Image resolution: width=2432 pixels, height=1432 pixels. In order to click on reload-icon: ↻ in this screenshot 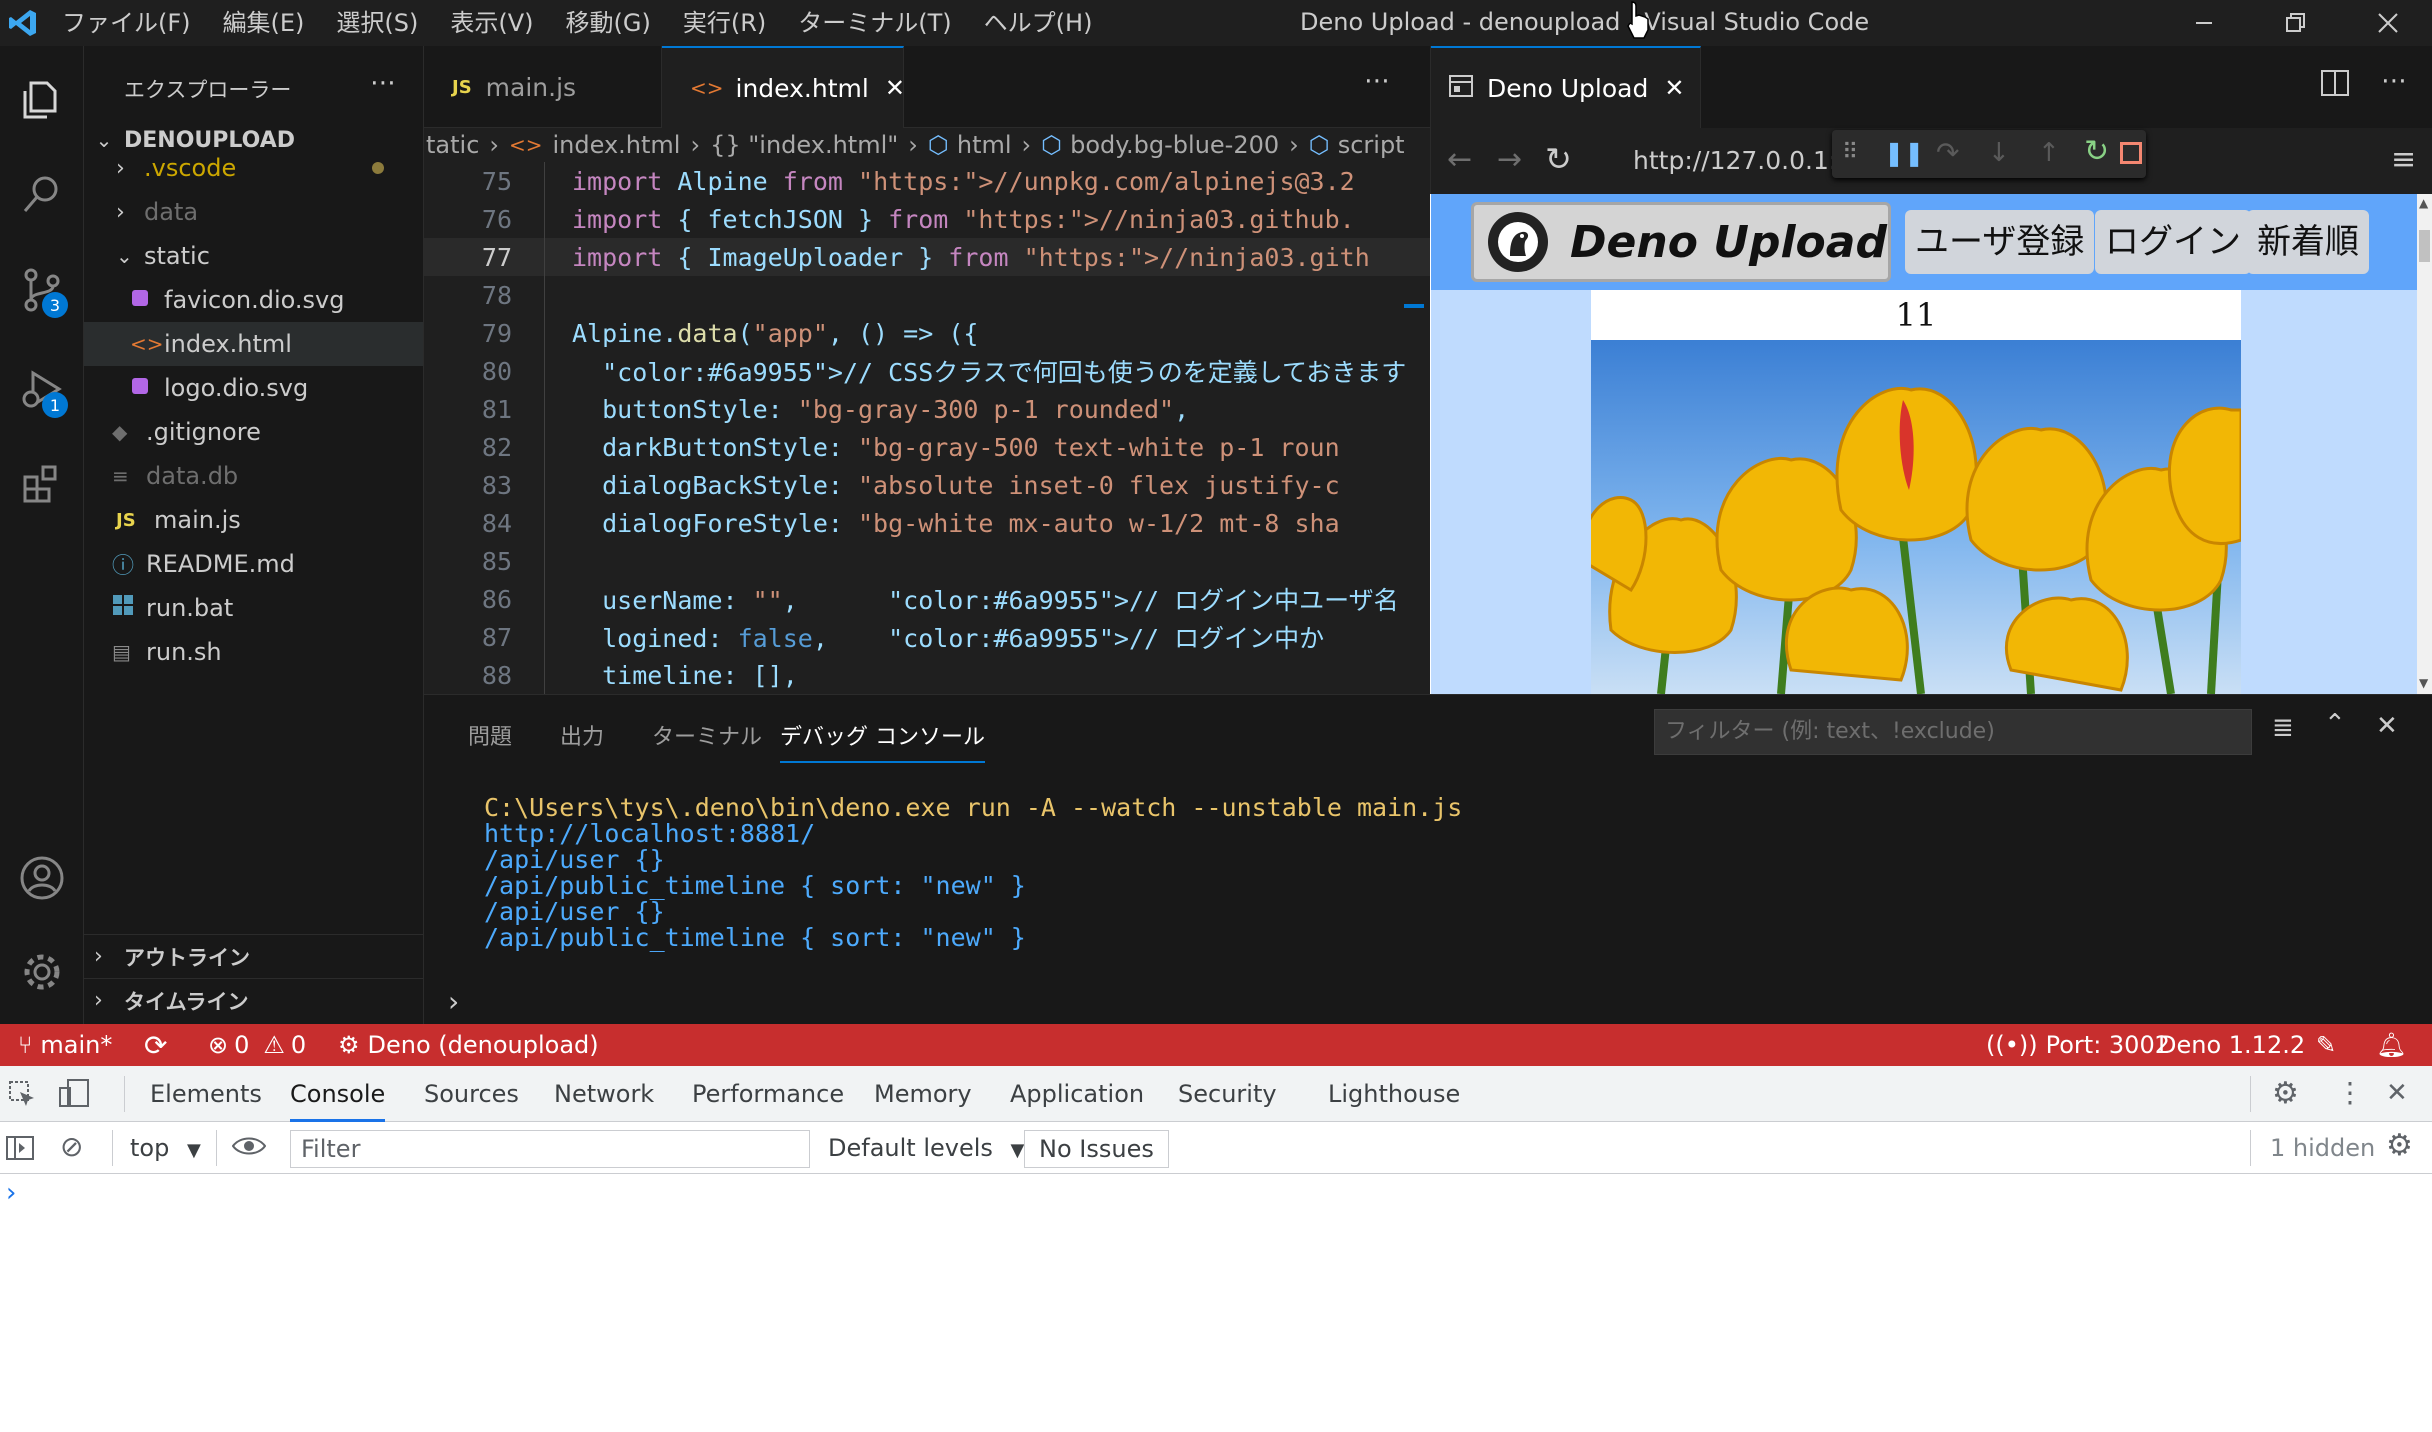, I will do `click(1558, 159)`.